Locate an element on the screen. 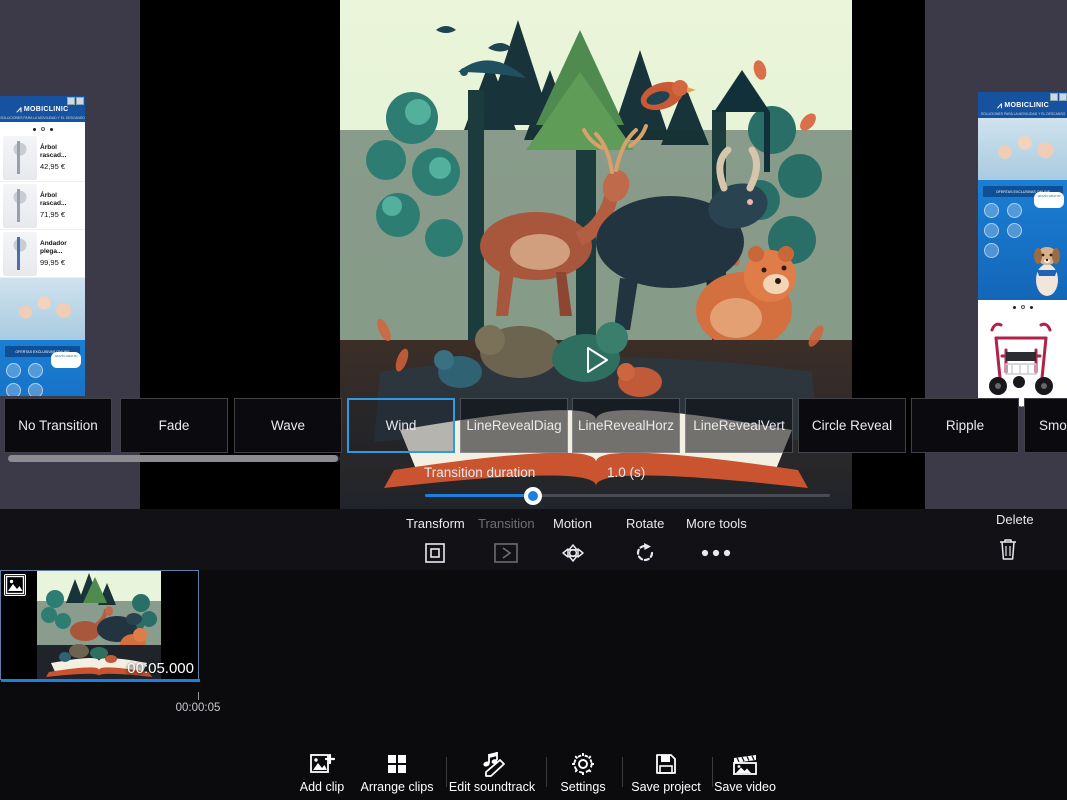  transition-tile-smooth: Smo is located at coordinates (1045, 425).